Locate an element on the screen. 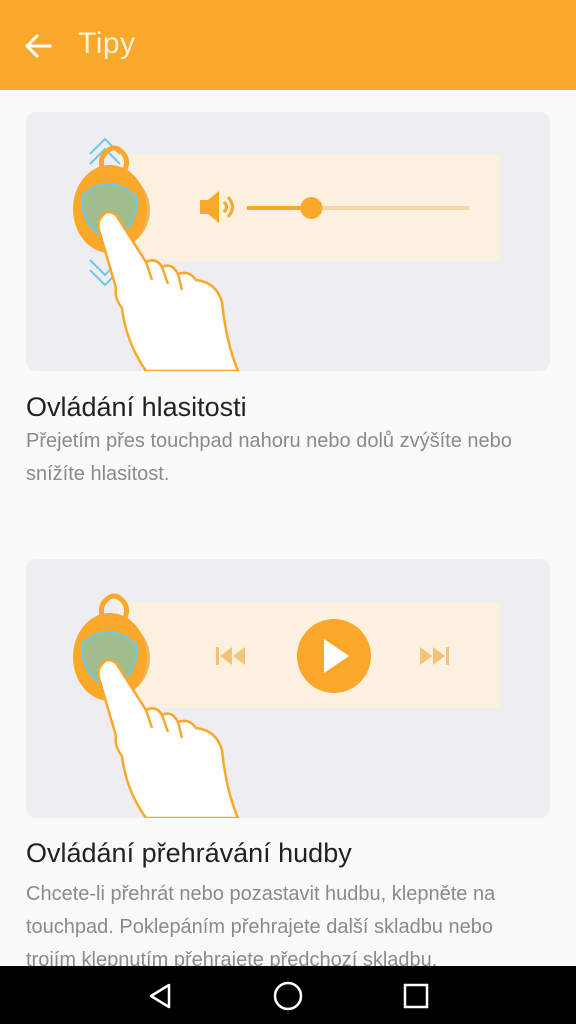  play-icon is located at coordinates (334, 656).